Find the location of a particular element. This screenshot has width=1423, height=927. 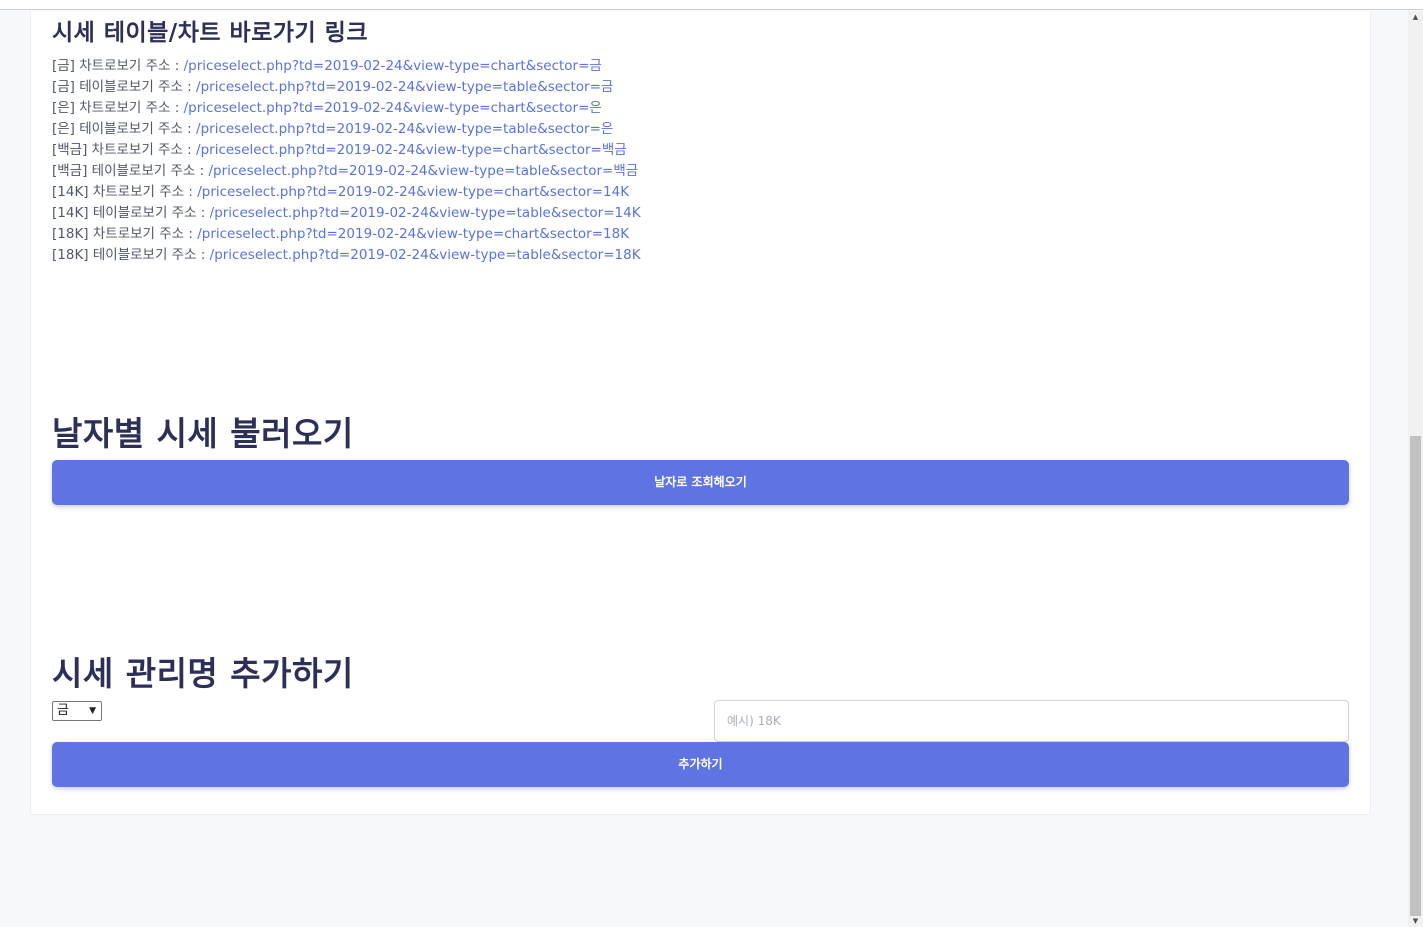

sector-name-input is located at coordinates (1031, 721).